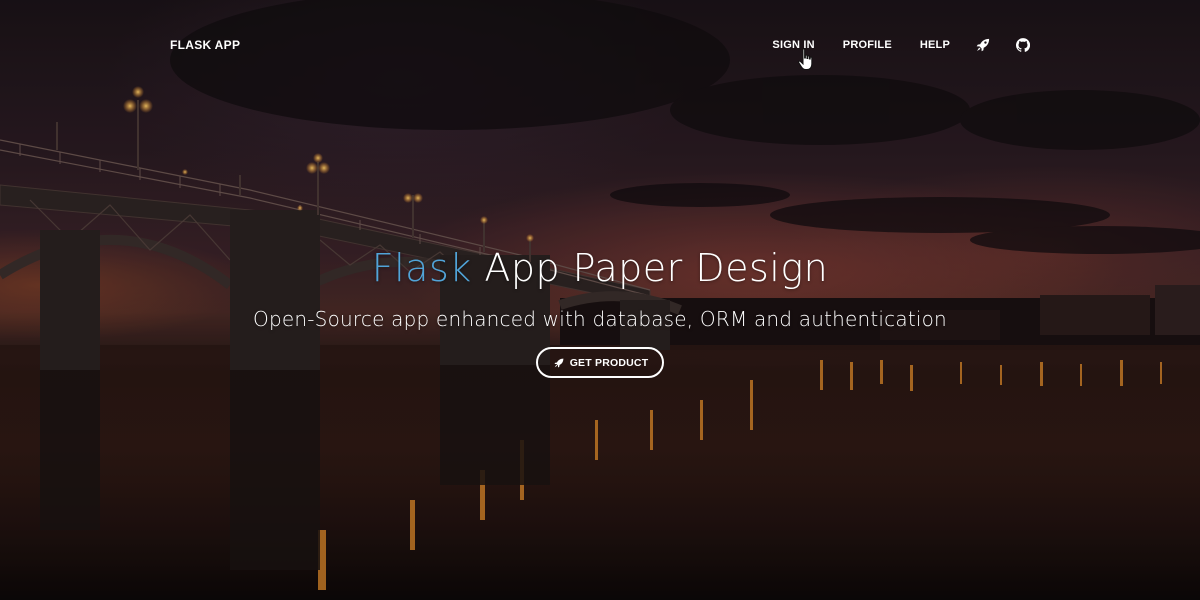 Image resolution: width=1200 pixels, height=600 pixels. Describe the element at coordinates (650, 268) in the screenshot. I see `hero-title-rest: App Paper Design` at that location.